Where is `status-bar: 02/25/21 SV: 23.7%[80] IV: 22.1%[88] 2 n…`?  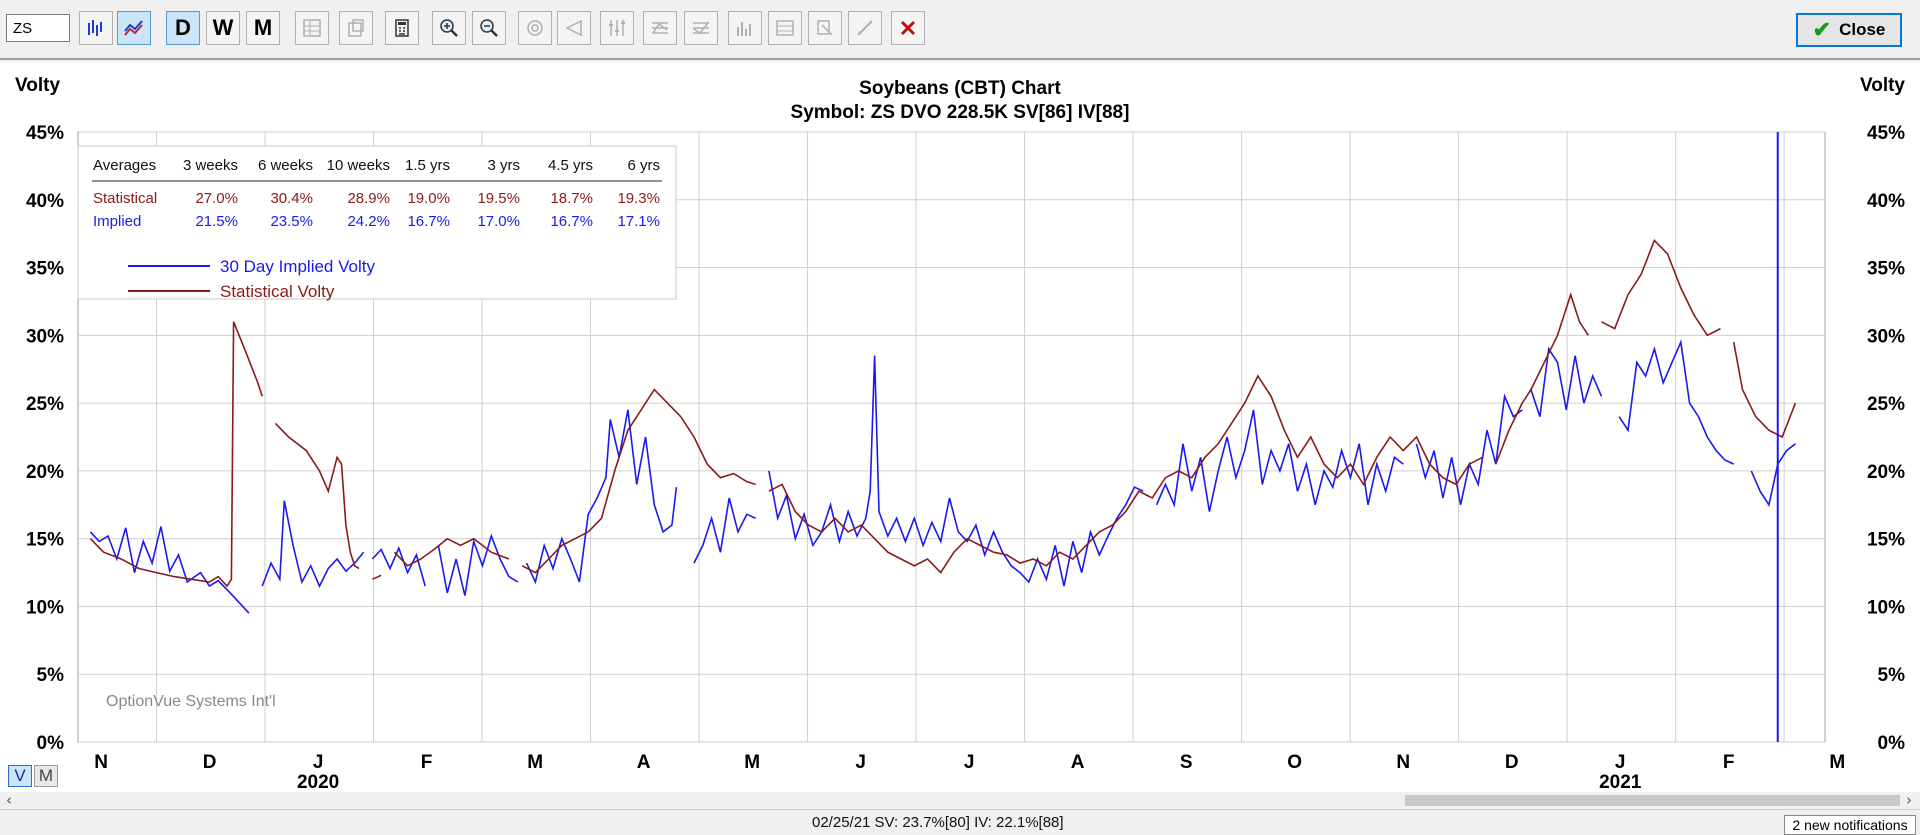
status-bar: 02/25/21 SV: 23.7%[80] IV: 22.1%[88] 2 n… is located at coordinates (960, 822).